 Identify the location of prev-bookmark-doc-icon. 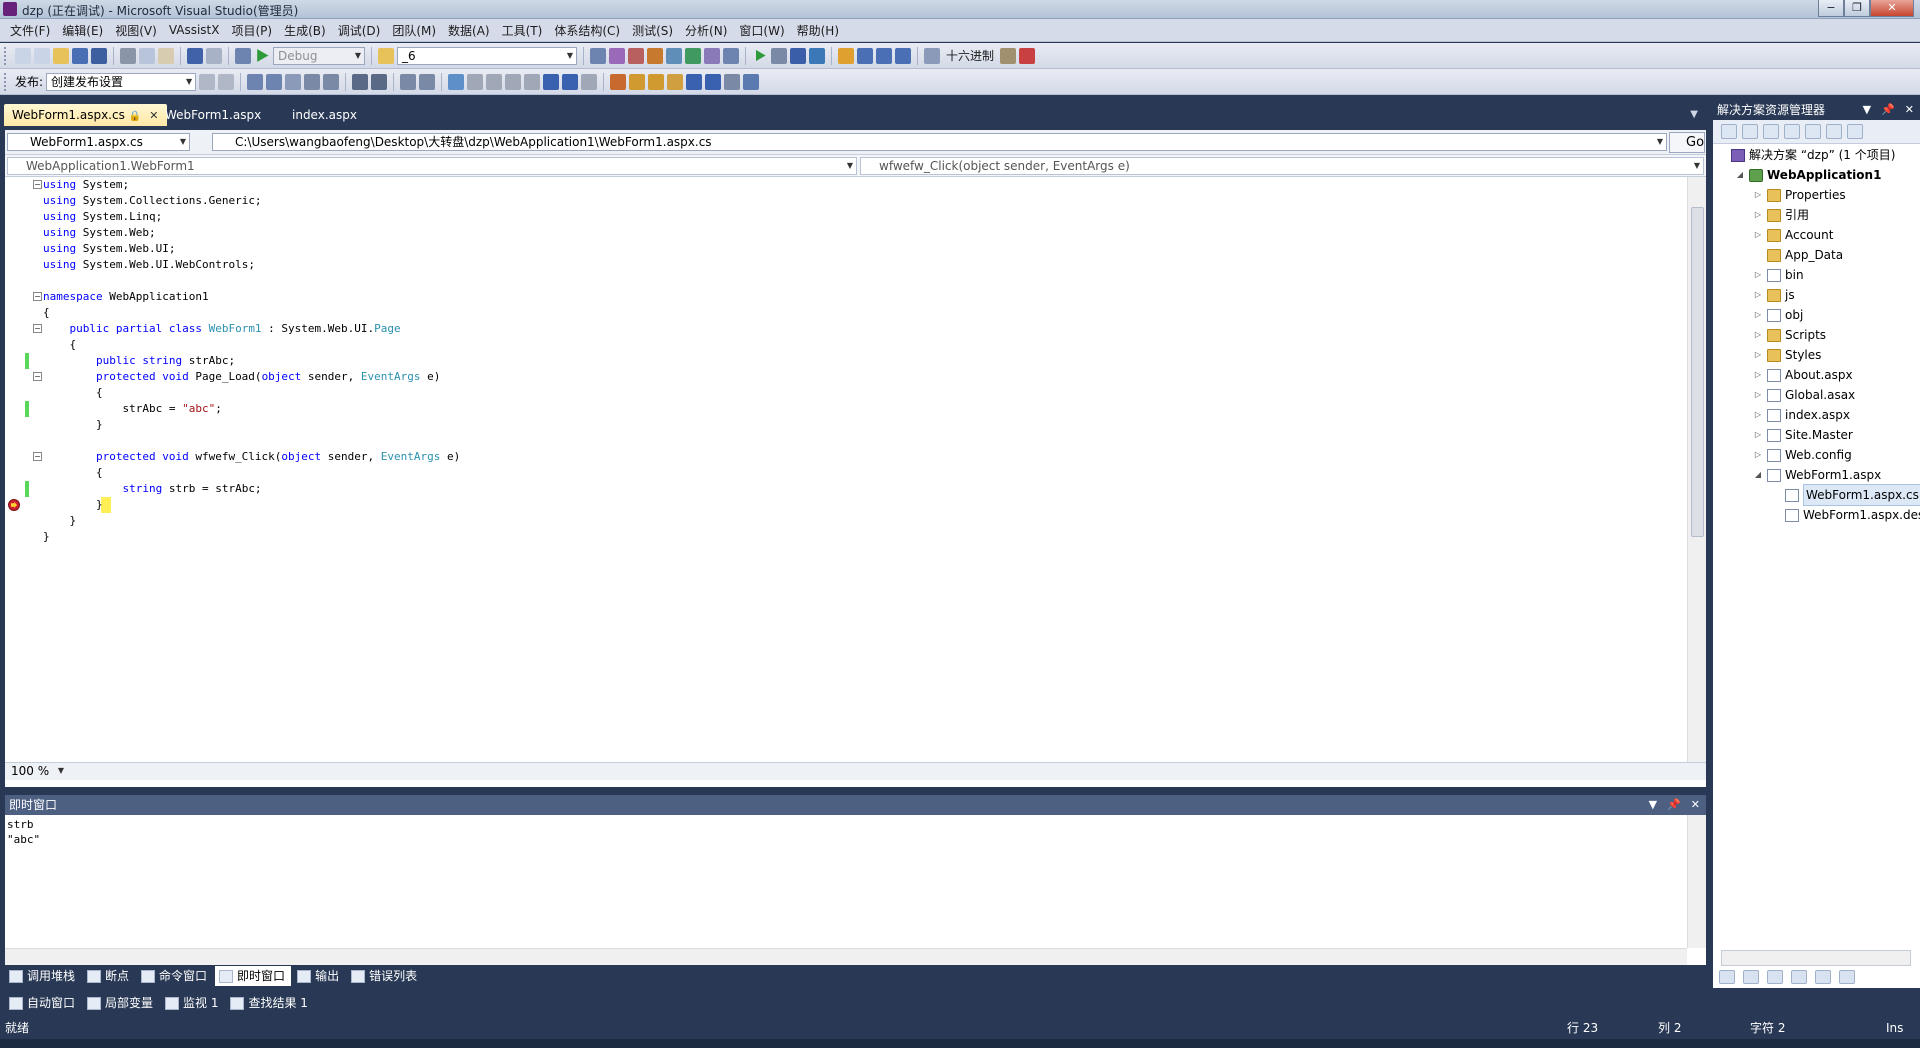
(551, 81).